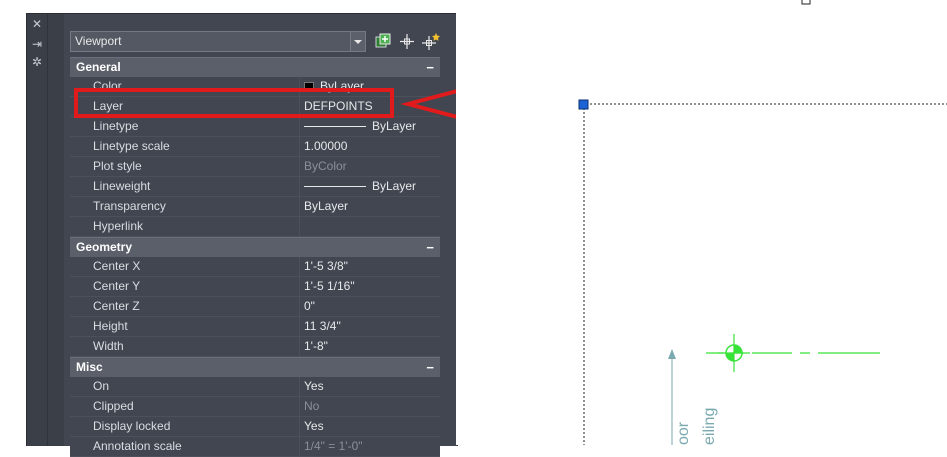 This screenshot has width=947, height=457. I want to click on property-value: ByColor, so click(325, 166).